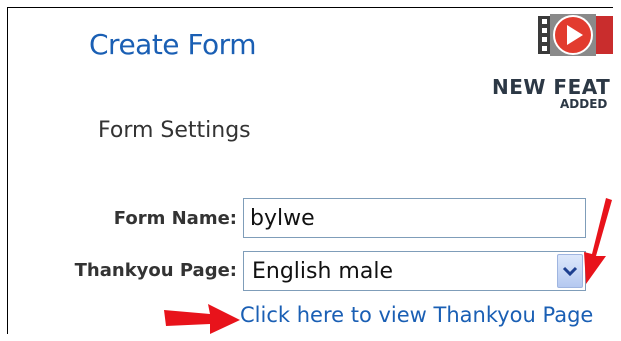 This screenshot has width=621, height=341. Describe the element at coordinates (175, 218) in the screenshot. I see `form-name-label: Form Name:` at that location.